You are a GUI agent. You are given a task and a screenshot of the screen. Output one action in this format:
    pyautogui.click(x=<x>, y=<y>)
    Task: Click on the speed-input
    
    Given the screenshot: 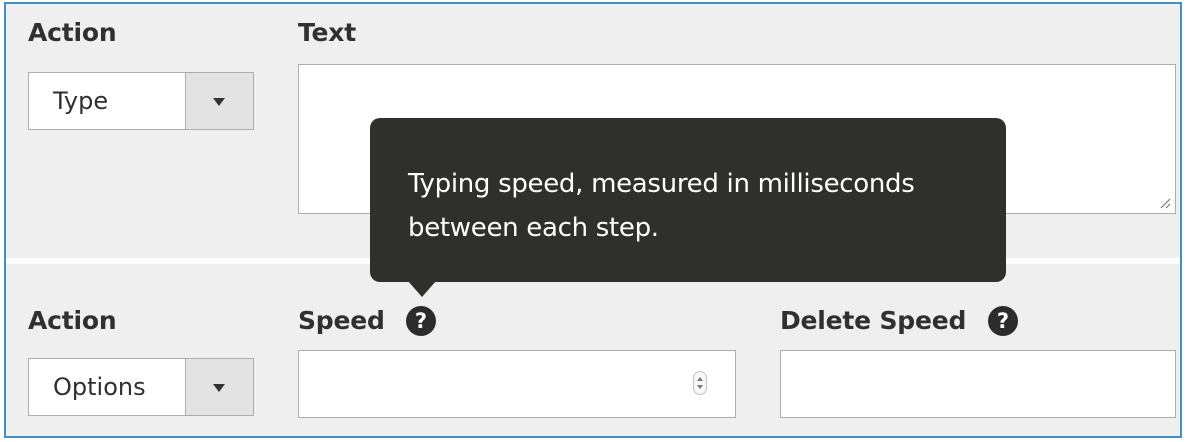 What is the action you would take?
    pyautogui.click(x=517, y=384)
    